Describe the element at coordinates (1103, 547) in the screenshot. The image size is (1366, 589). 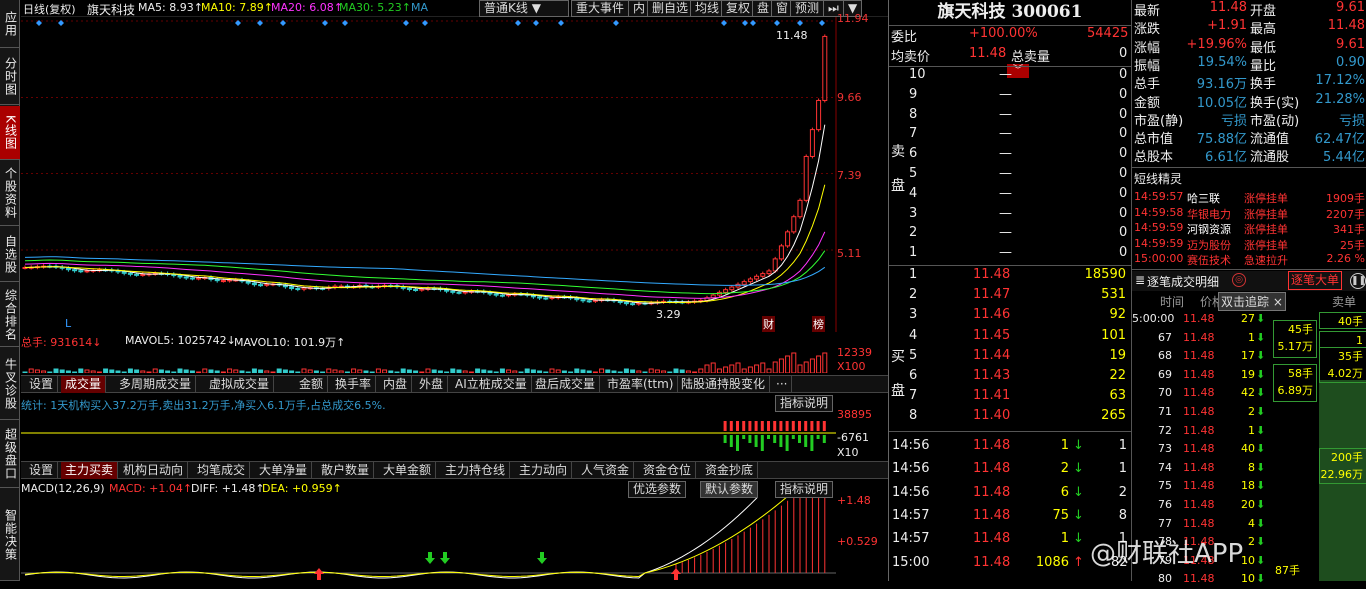
I see `weibo-logo-icon` at that location.